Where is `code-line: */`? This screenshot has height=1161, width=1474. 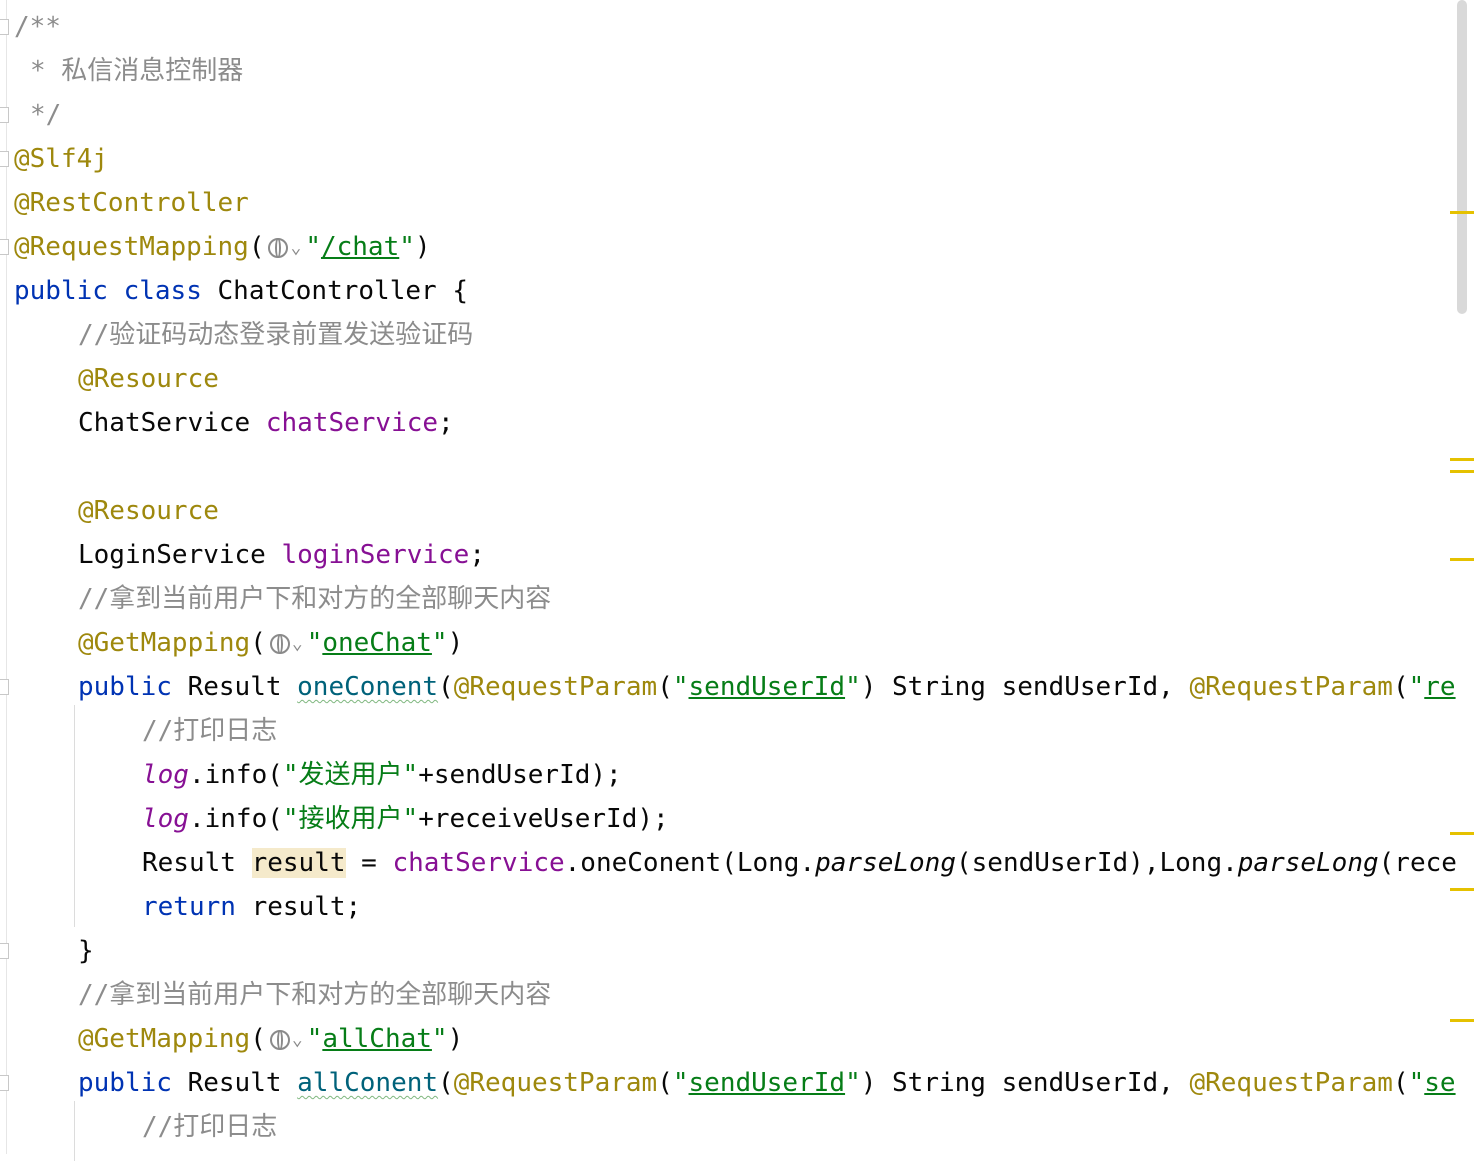 code-line: */ is located at coordinates (37, 115).